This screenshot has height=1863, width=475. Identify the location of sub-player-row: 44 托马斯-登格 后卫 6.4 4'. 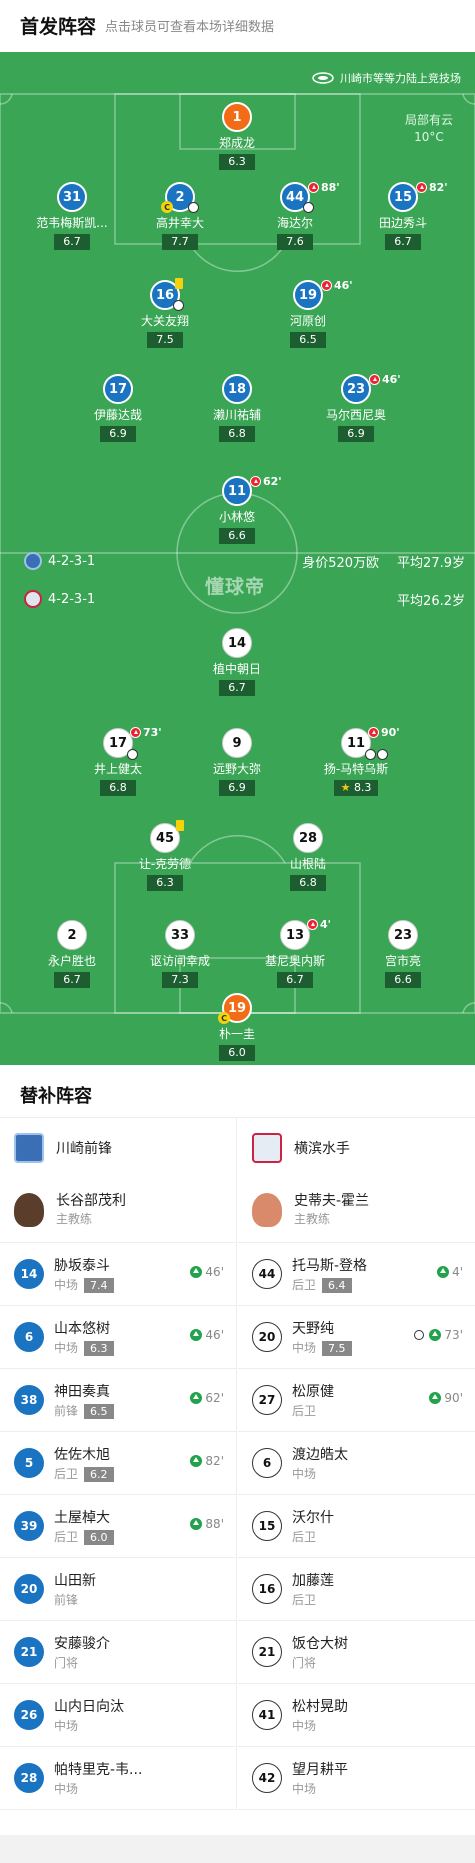
(356, 1274).